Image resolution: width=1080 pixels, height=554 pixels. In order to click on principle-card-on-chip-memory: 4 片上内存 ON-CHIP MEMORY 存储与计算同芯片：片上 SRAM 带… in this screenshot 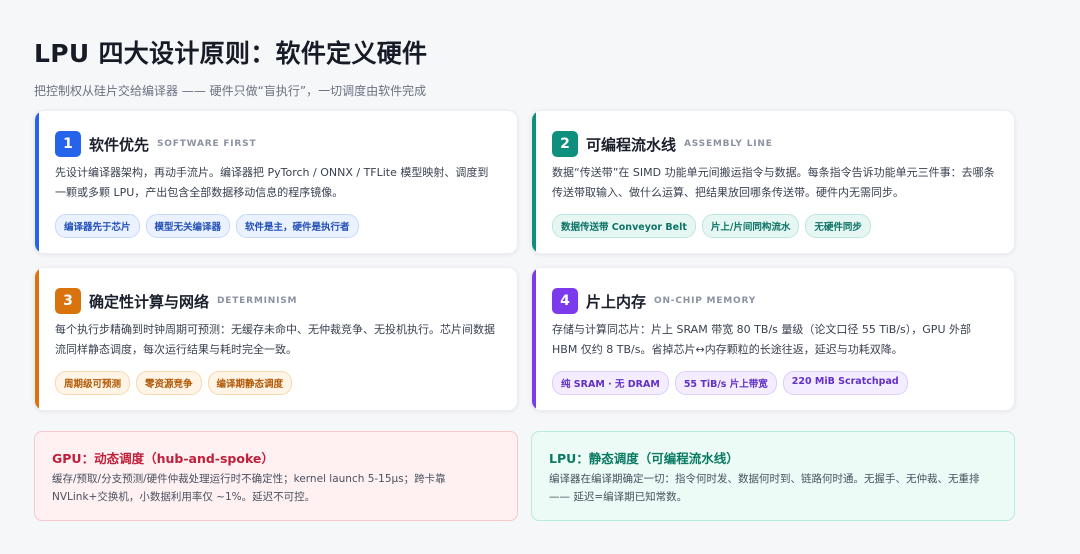, I will do `click(773, 339)`.